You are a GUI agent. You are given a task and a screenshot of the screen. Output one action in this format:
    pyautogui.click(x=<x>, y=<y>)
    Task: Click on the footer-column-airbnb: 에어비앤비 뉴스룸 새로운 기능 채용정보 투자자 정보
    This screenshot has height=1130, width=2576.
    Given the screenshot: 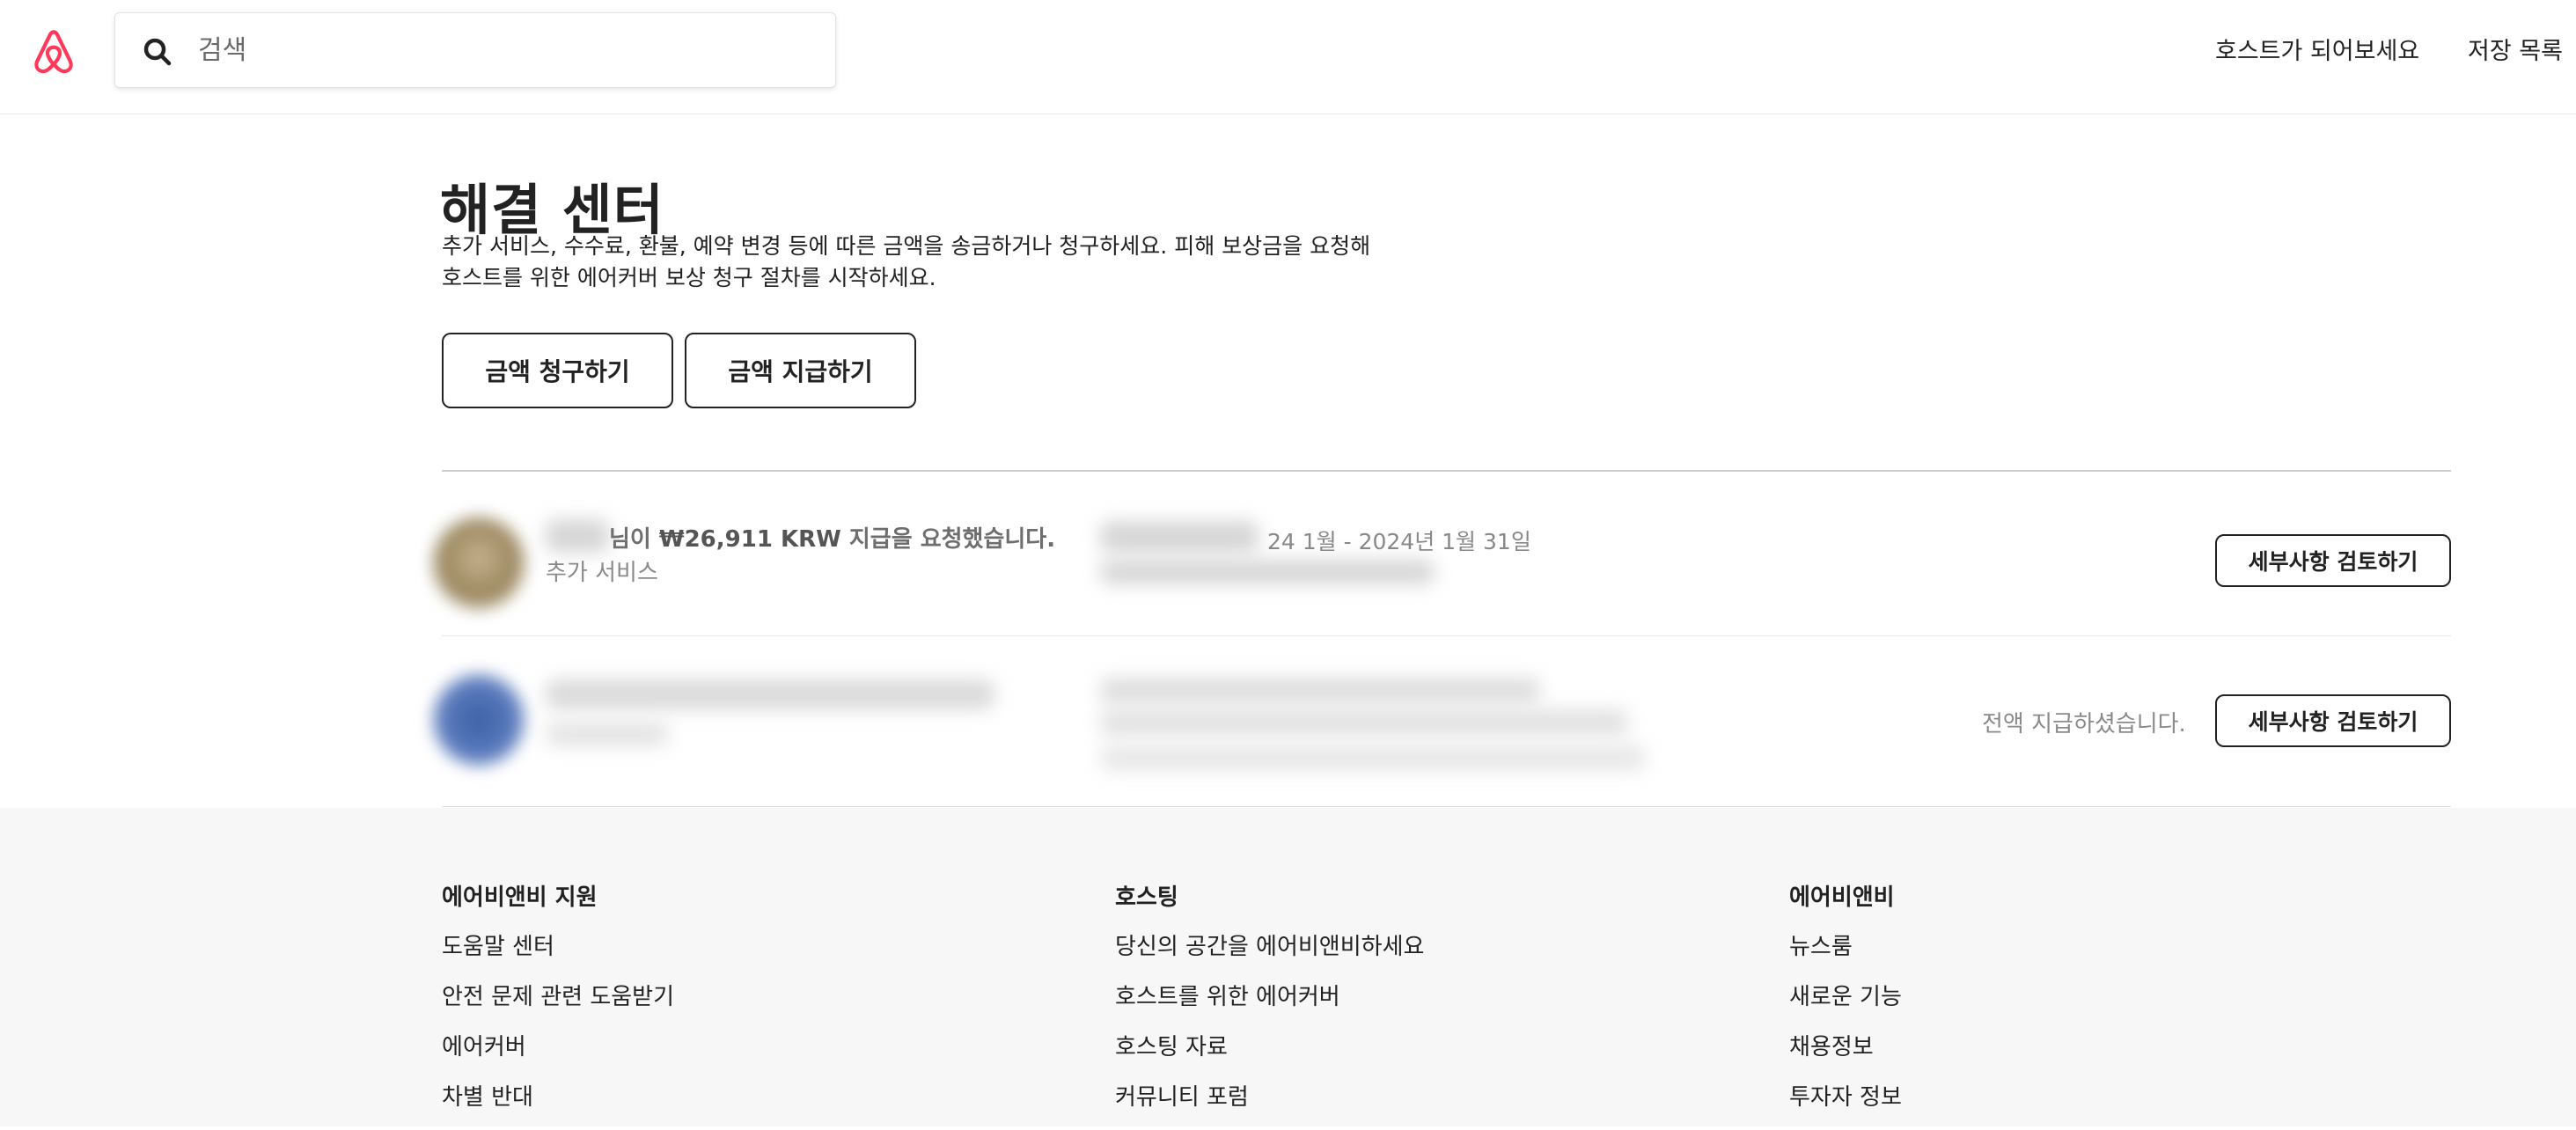 What is the action you would take?
    pyautogui.click(x=1845, y=1005)
    